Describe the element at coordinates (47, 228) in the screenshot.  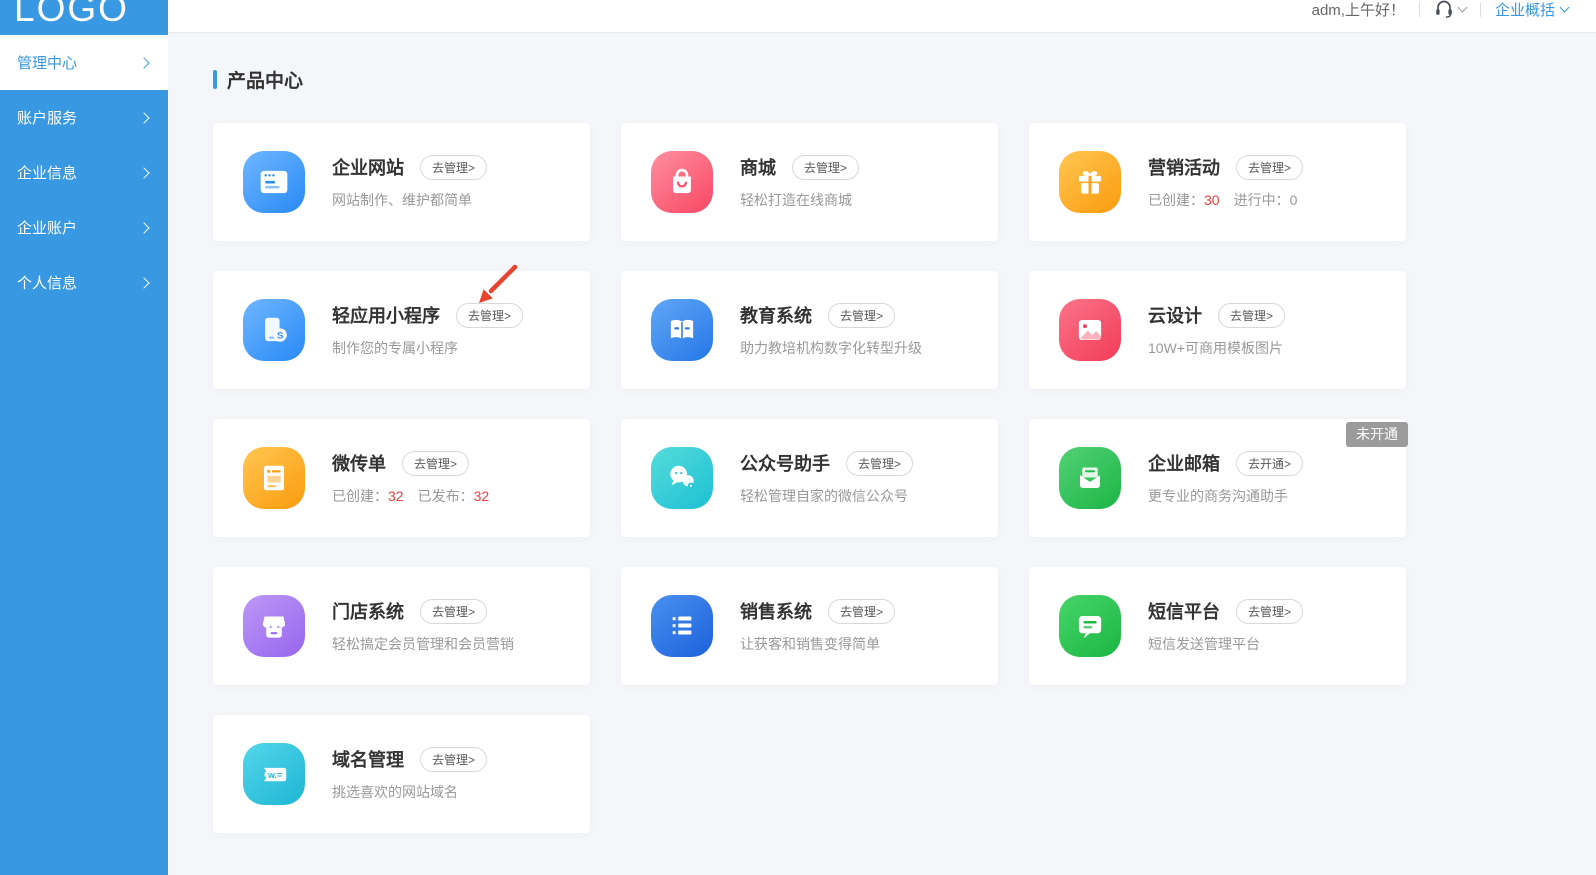
I see `sidebar-item-label: 企业账户` at that location.